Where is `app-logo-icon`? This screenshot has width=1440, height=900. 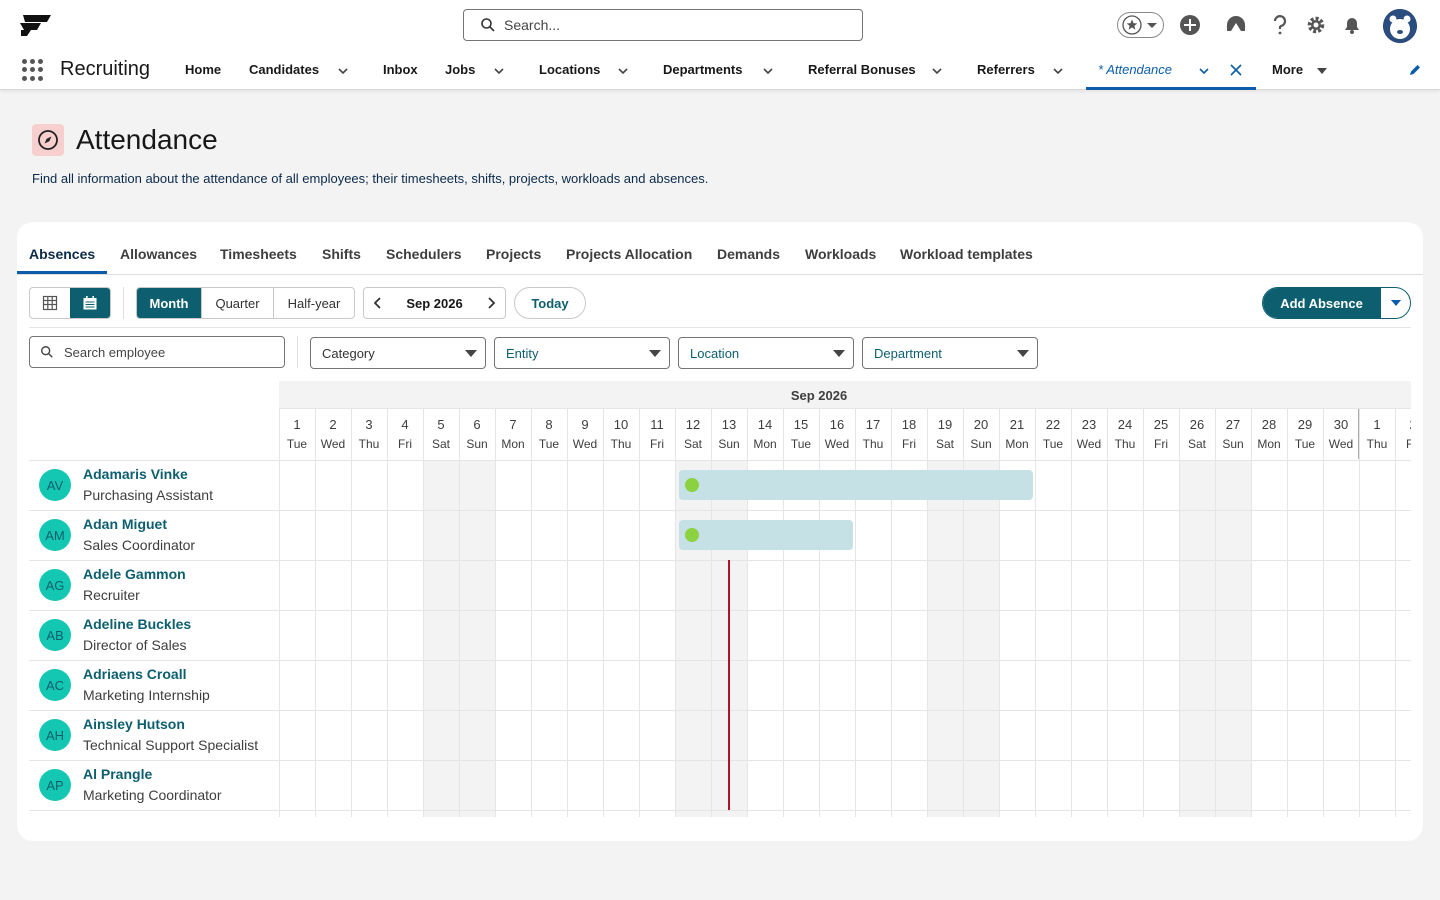 app-logo-icon is located at coordinates (36, 25).